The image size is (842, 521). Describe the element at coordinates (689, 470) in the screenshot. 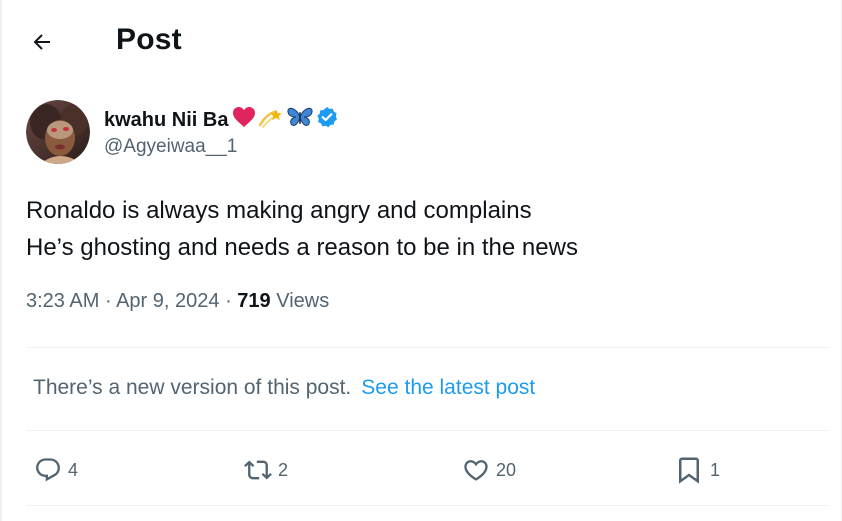

I see `bookmark-icon` at that location.